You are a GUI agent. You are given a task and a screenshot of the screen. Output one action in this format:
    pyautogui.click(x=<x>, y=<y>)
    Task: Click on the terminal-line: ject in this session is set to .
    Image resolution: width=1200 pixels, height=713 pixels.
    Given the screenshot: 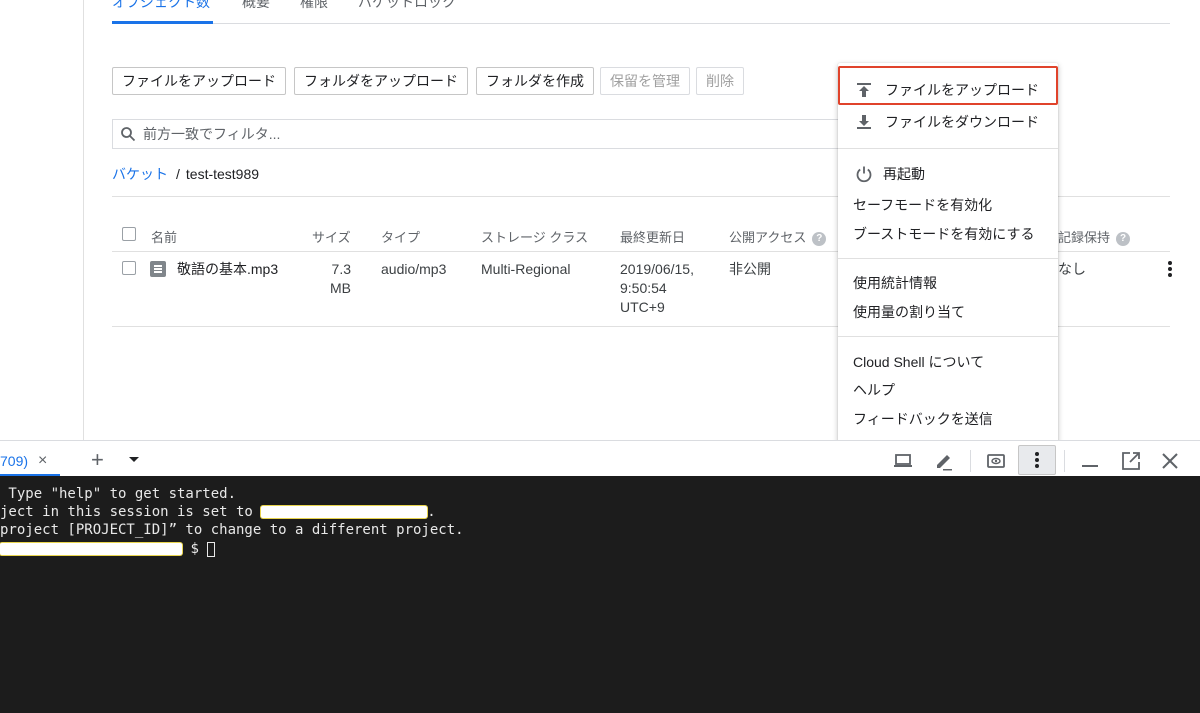 What is the action you would take?
    pyautogui.click(x=218, y=512)
    